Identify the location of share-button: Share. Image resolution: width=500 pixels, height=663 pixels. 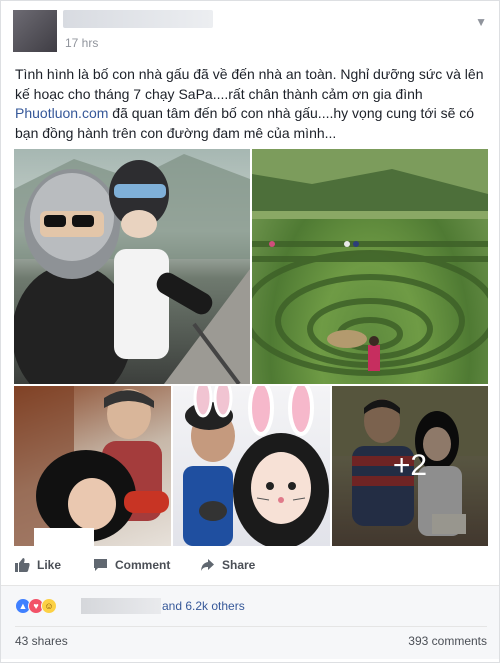
(227, 565).